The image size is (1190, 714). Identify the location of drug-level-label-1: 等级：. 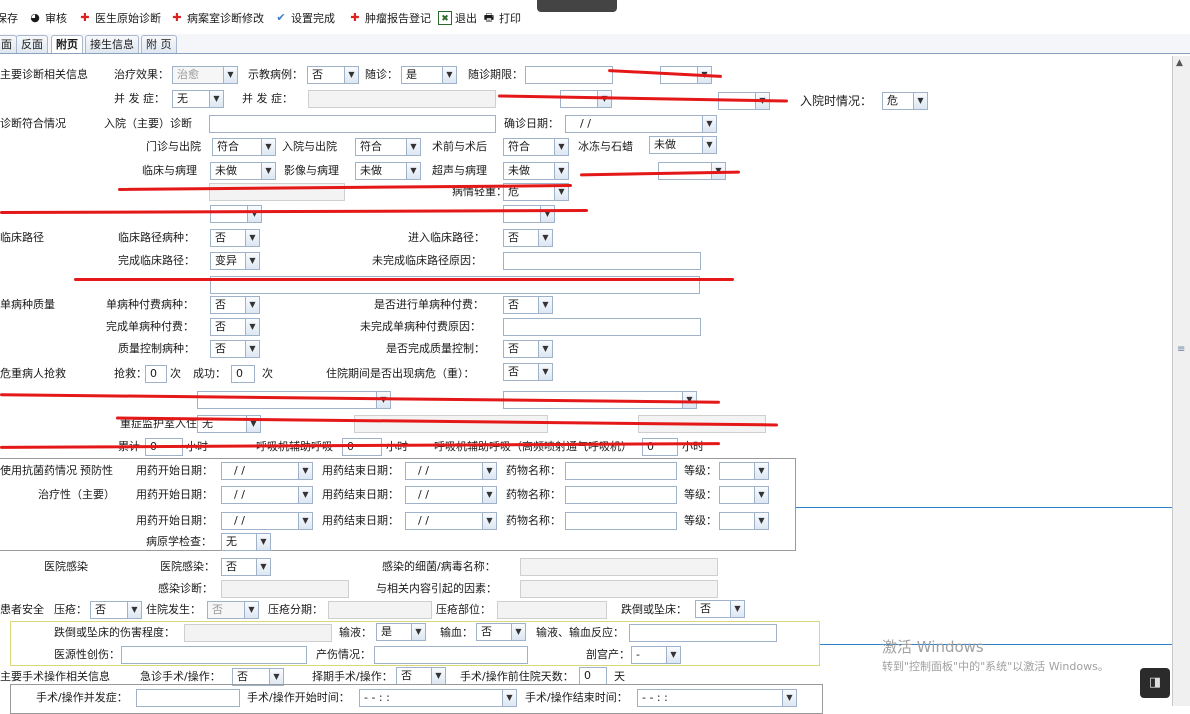
(700, 470).